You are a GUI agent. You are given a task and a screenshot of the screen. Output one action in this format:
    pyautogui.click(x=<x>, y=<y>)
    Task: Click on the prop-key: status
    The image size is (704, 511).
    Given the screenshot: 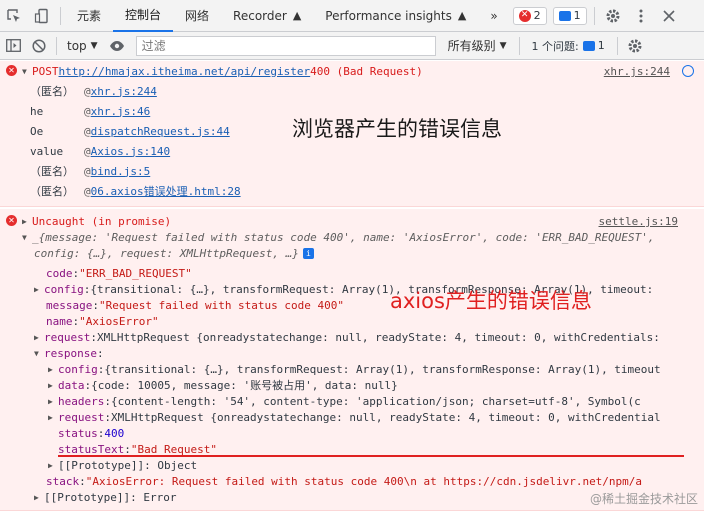 What is the action you would take?
    pyautogui.click(x=78, y=433)
    